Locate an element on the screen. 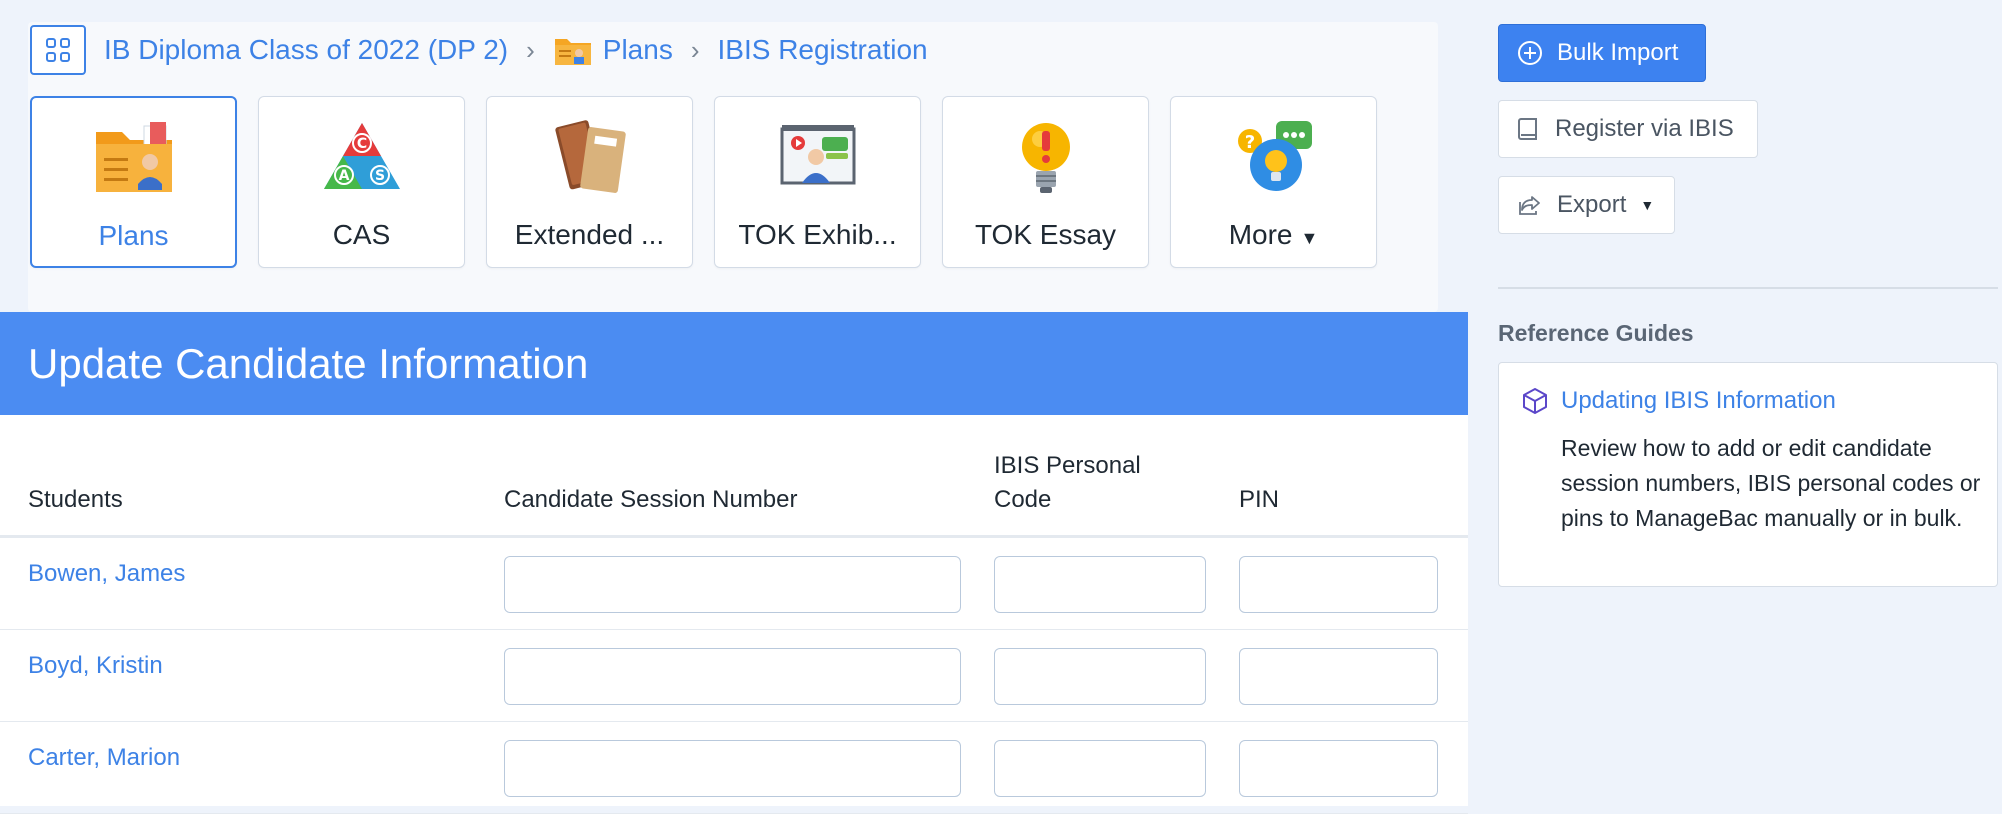  export-button: Export ▼ is located at coordinates (1586, 205).